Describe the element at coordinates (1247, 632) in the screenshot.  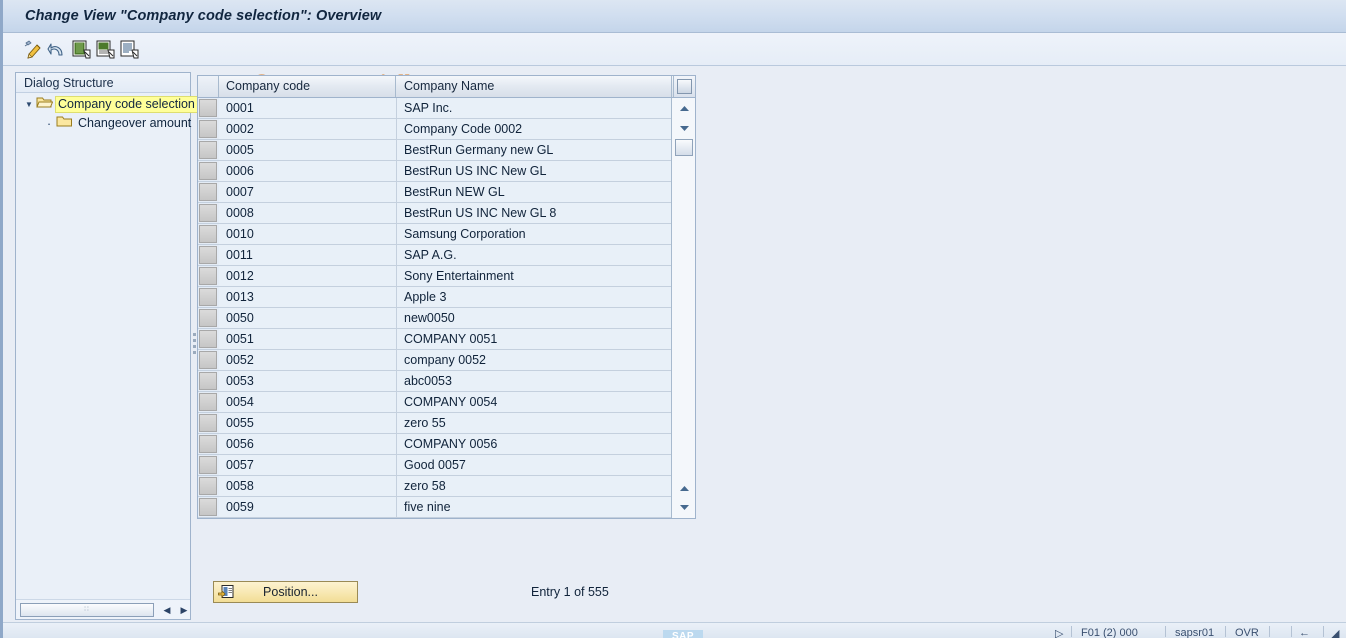
I see `status-insert-mode: OVR` at that location.